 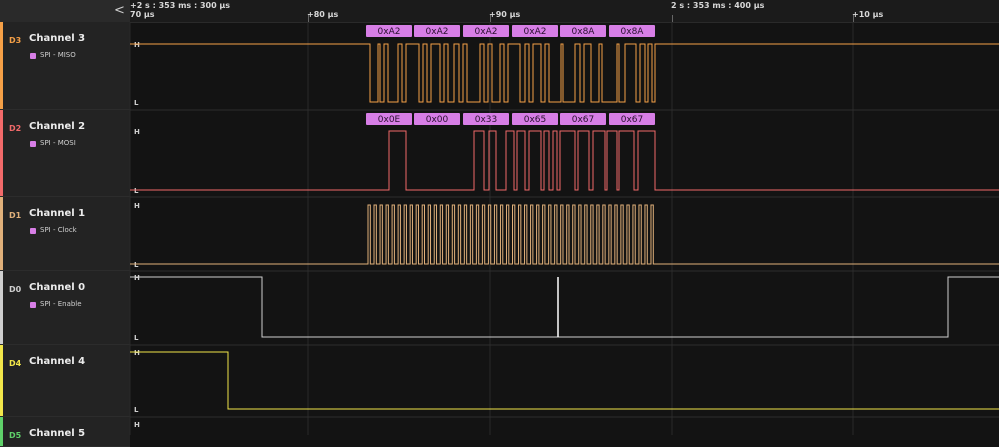 I want to click on mosi-decoded-value: 0x33, so click(x=486, y=120).